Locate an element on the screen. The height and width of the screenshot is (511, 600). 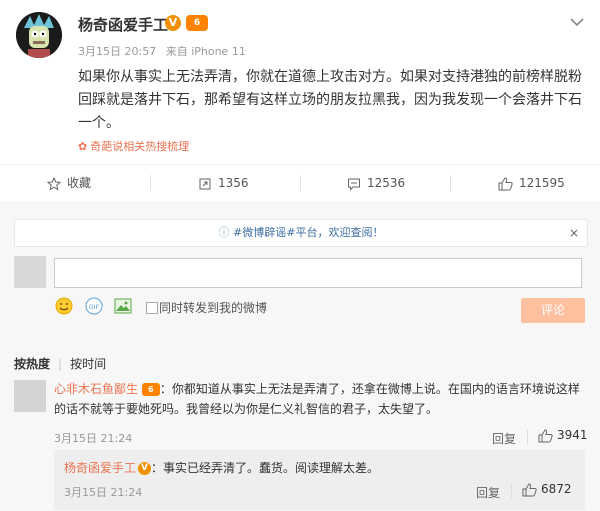
comment-like-count: 3941 is located at coordinates (572, 435).